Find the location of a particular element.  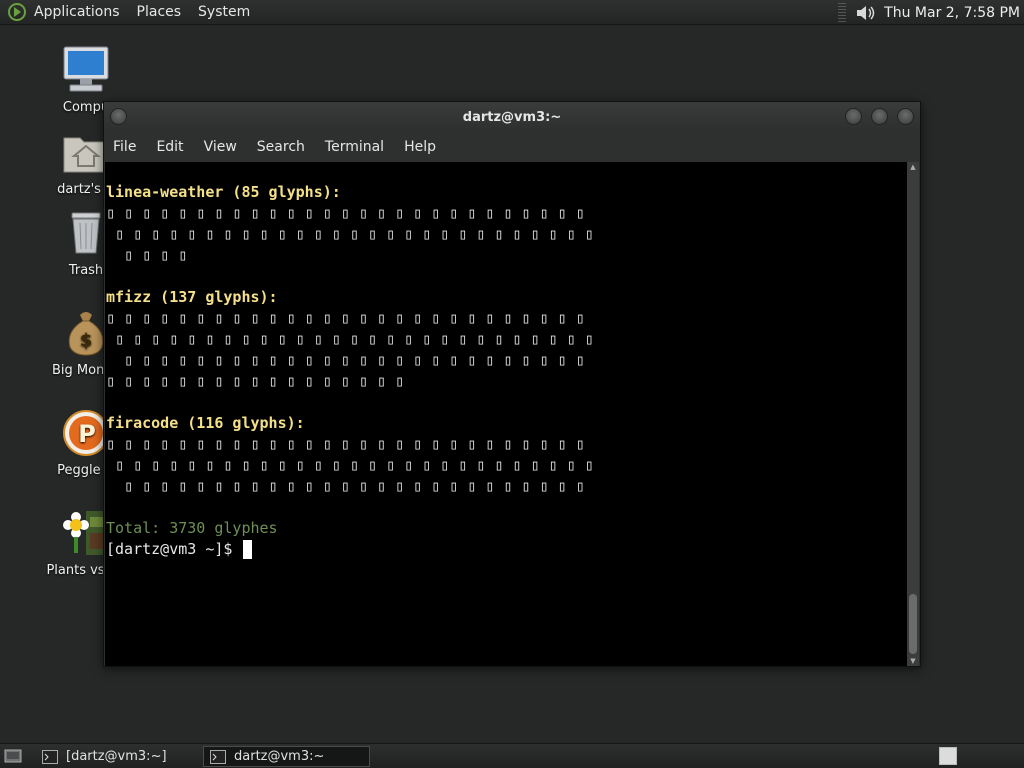

menu-terminal: Terminal is located at coordinates (354, 147).